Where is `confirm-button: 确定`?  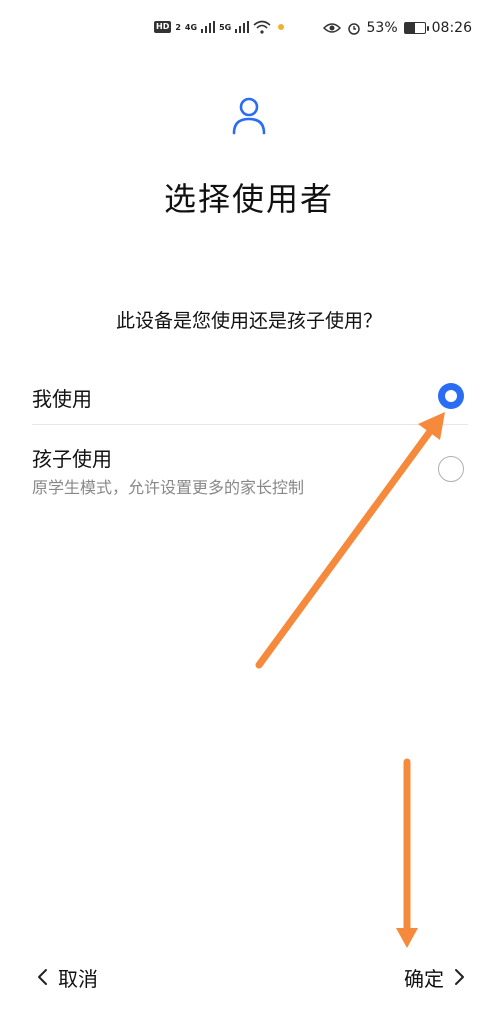 confirm-button: 确定 is located at coordinates (435, 977).